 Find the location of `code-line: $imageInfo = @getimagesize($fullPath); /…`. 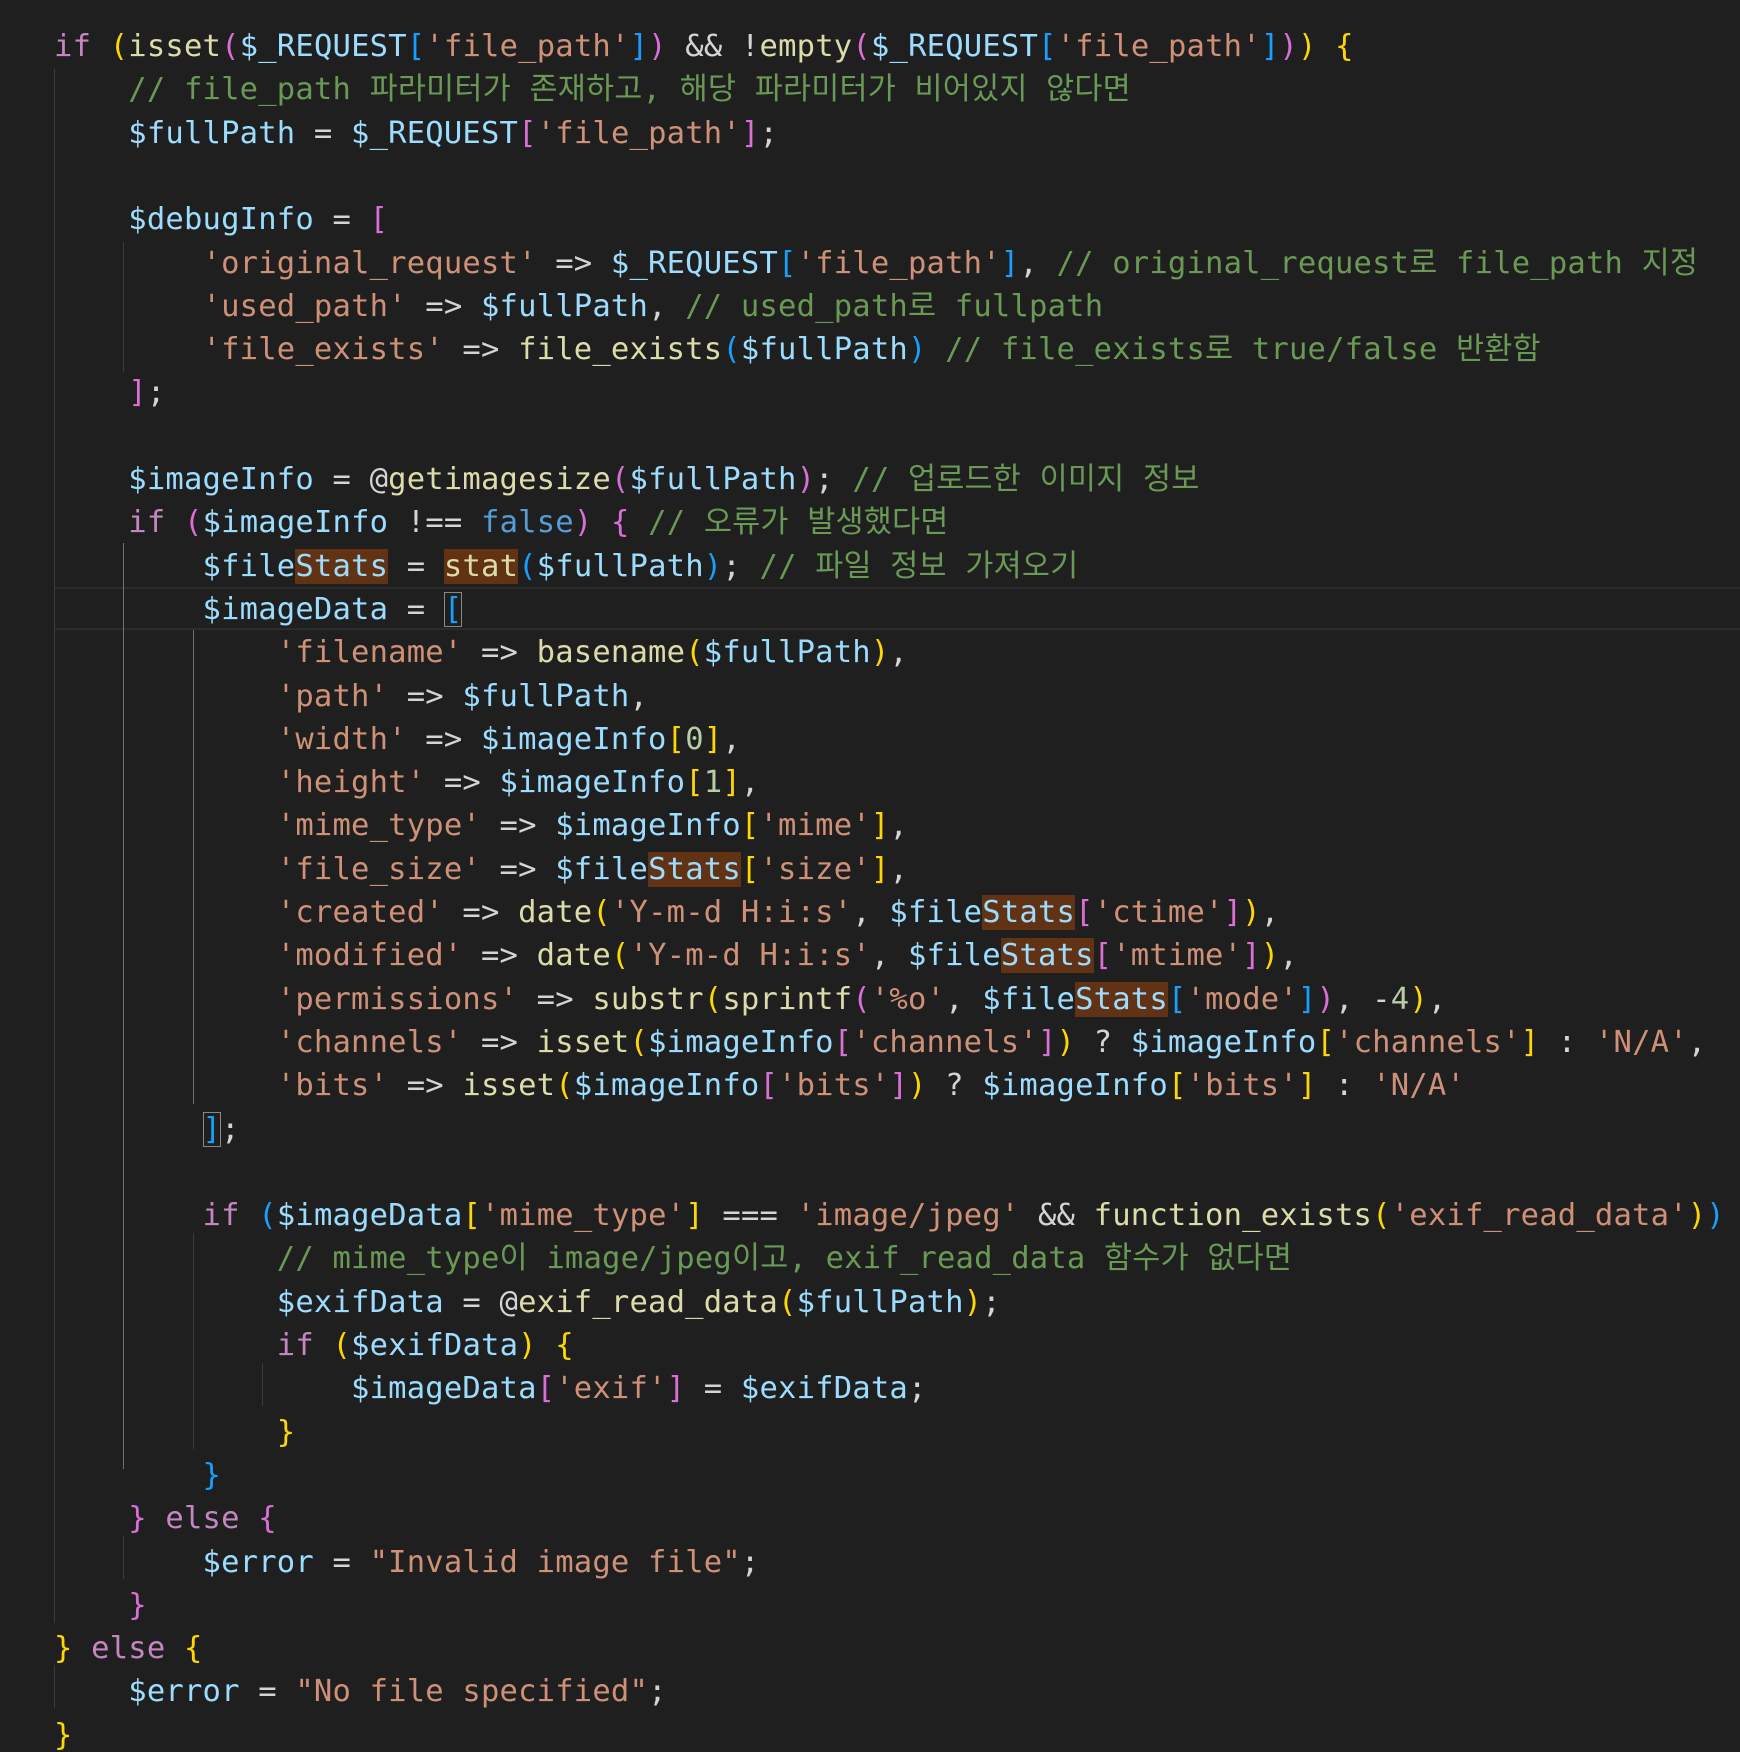

code-line: $imageInfo = @getimagesize($fullPath); /… is located at coordinates (626, 479).